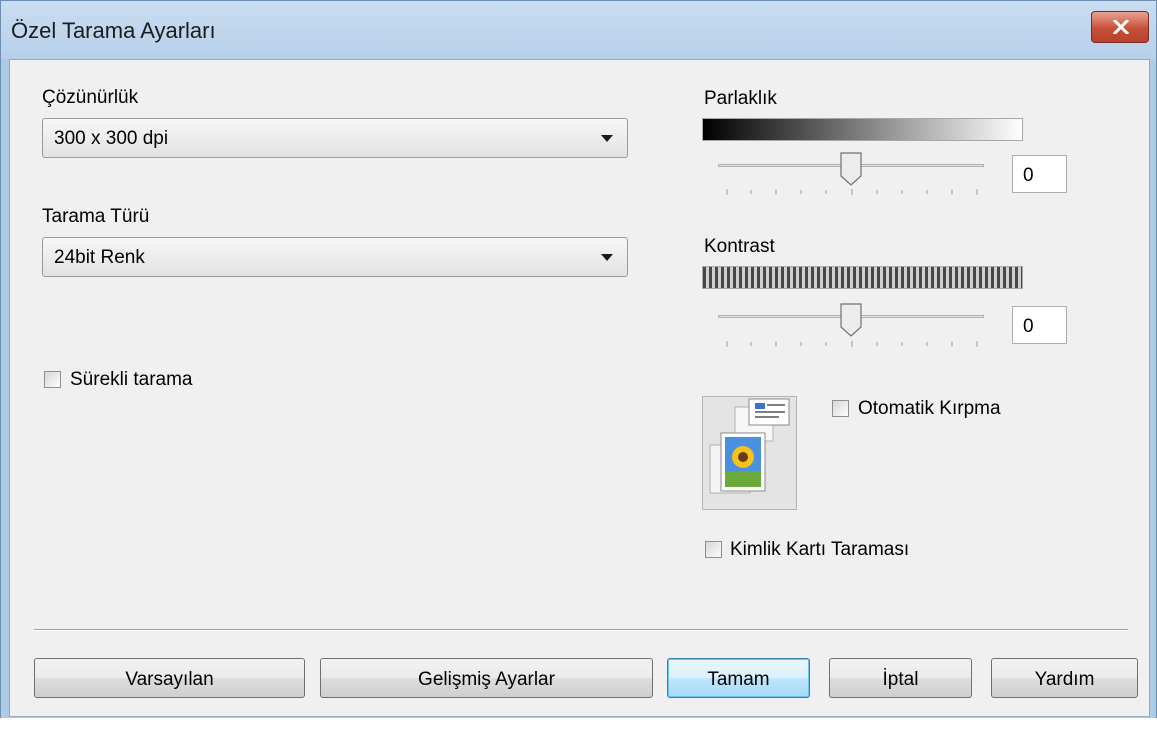 The height and width of the screenshot is (729, 1157). I want to click on help-button: Yardım, so click(1064, 678).